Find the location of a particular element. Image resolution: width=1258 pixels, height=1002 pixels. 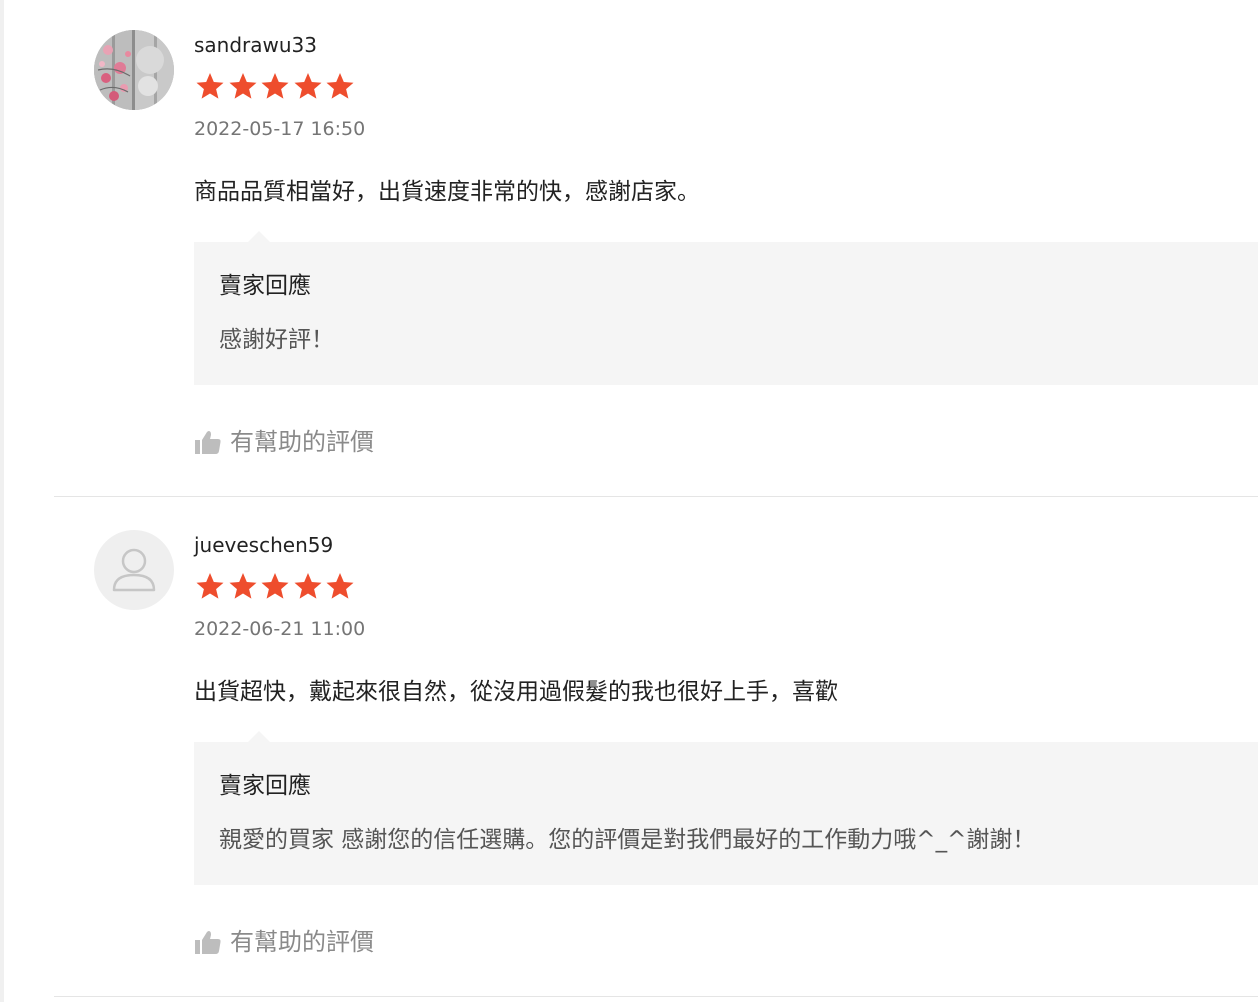

review-timestamp: 2022-06-21 11:00 is located at coordinates (280, 629).